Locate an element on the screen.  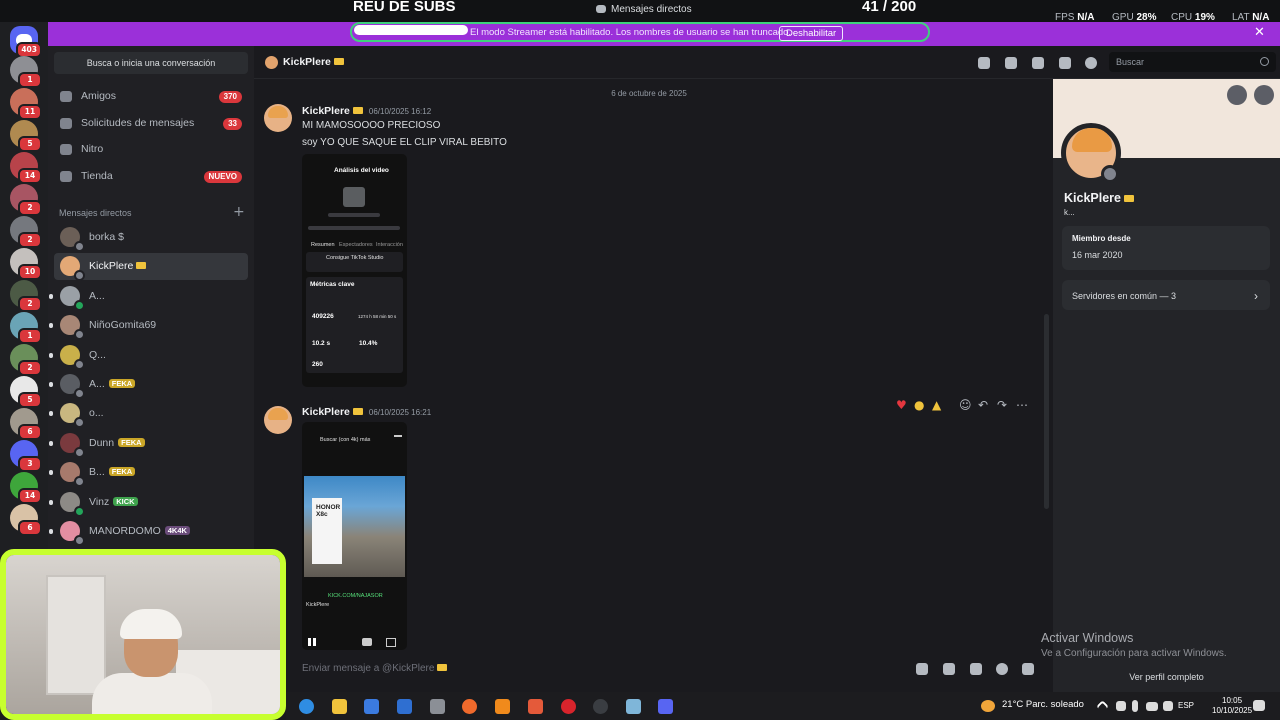
view-full-profile-link: Ver perfil completo is located at coordinates (1166, 677).